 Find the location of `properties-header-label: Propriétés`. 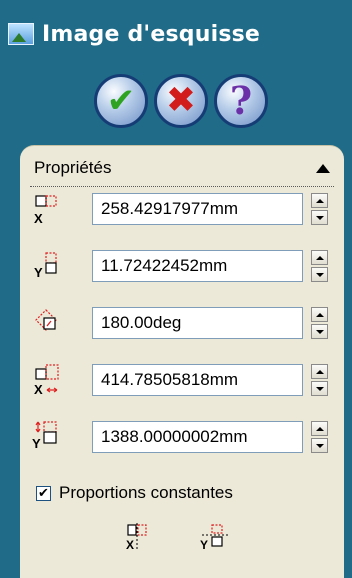

properties-header-label: Propriétés is located at coordinates (73, 167).